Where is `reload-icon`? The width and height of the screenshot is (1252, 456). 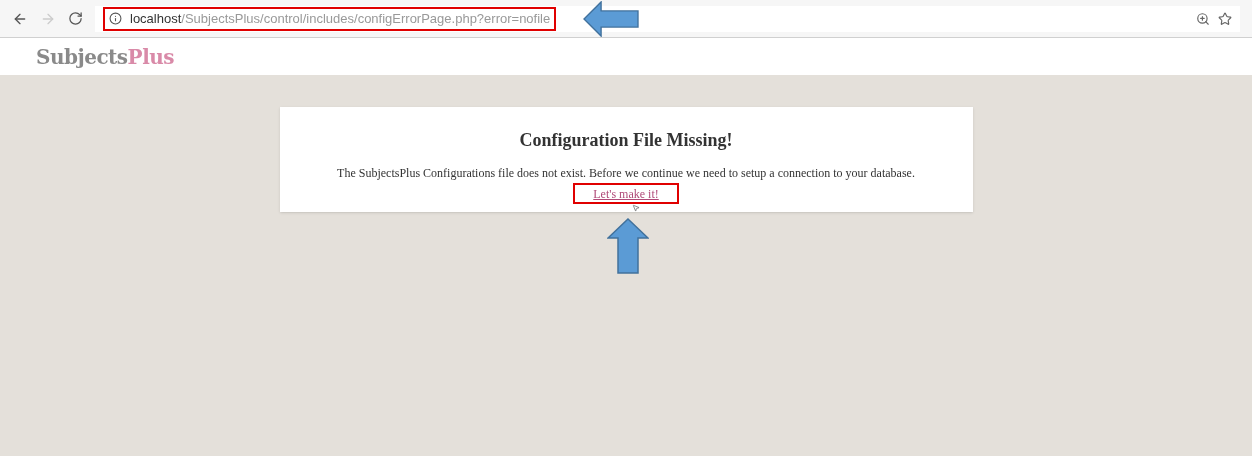 reload-icon is located at coordinates (75, 18).